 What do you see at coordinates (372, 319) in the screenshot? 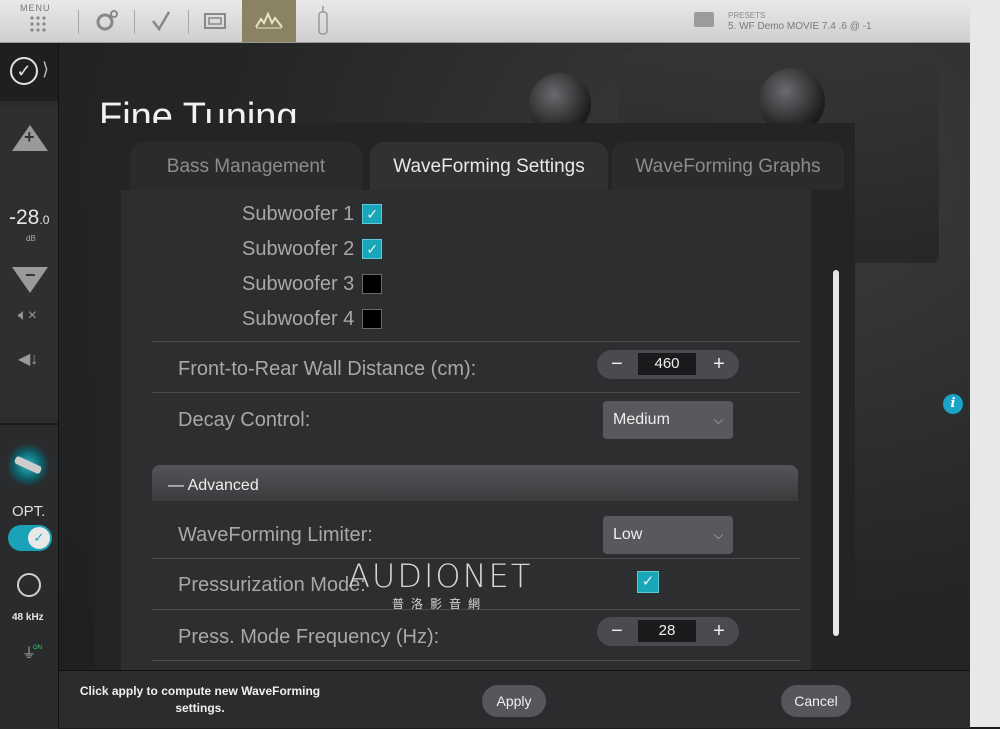
I see `subwoofer-4-checkbox` at bounding box center [372, 319].